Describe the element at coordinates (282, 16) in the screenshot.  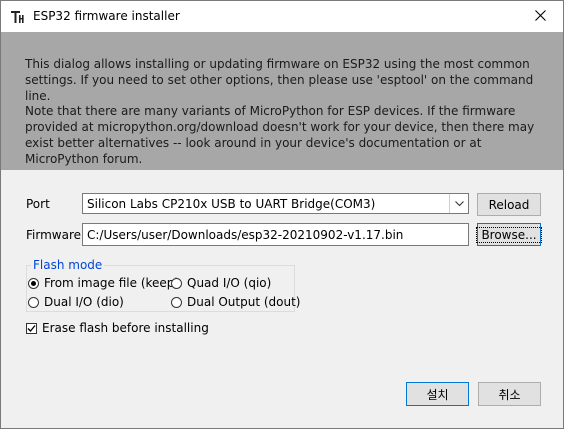
I see `title-bar: ESP32 firmware installer` at that location.